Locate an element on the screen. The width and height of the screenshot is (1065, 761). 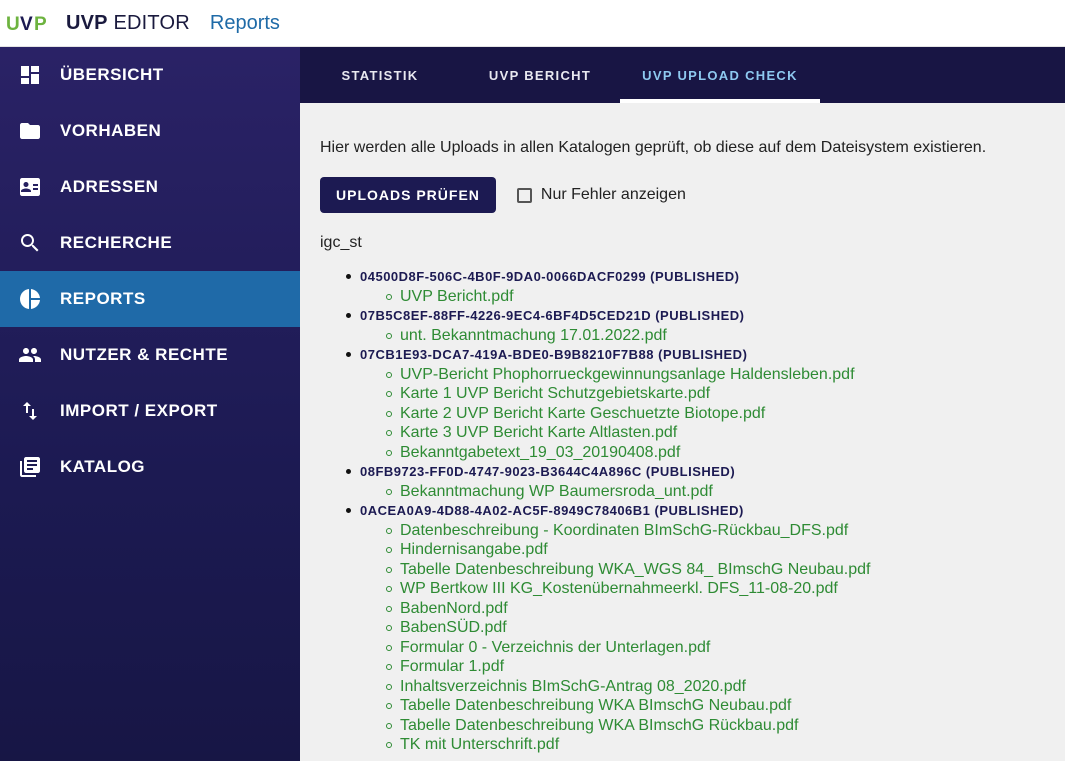
sidebar-item-adressen: ADRESSEN is located at coordinates (150, 187).